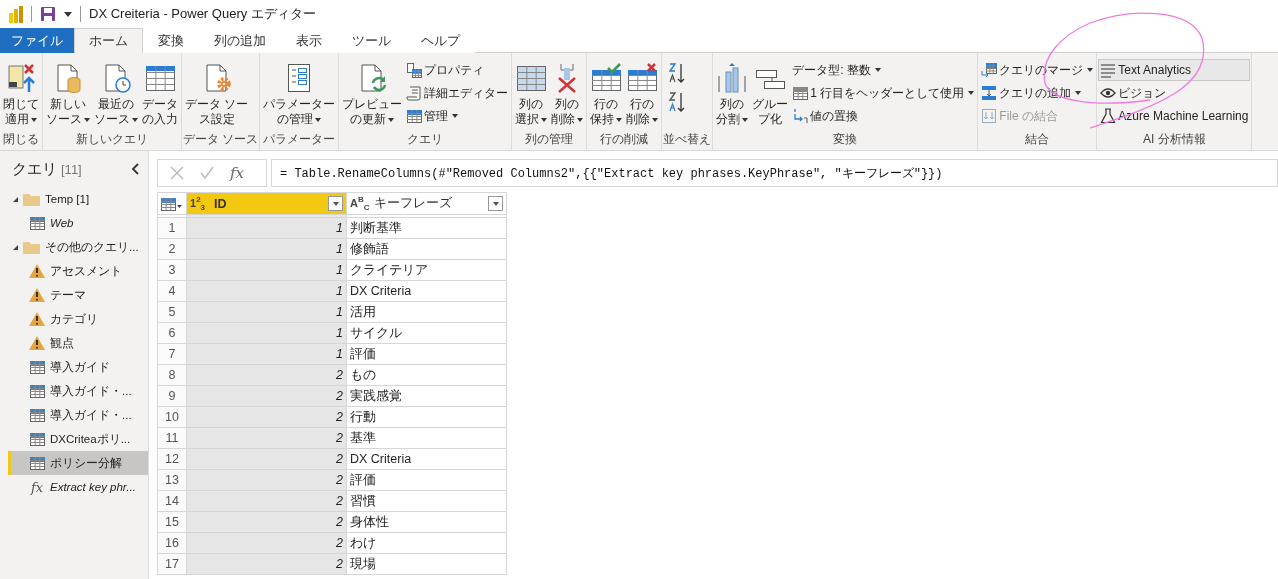 The height and width of the screenshot is (579, 1278). What do you see at coordinates (78, 295) in the screenshot?
I see `query-item: テーマ` at bounding box center [78, 295].